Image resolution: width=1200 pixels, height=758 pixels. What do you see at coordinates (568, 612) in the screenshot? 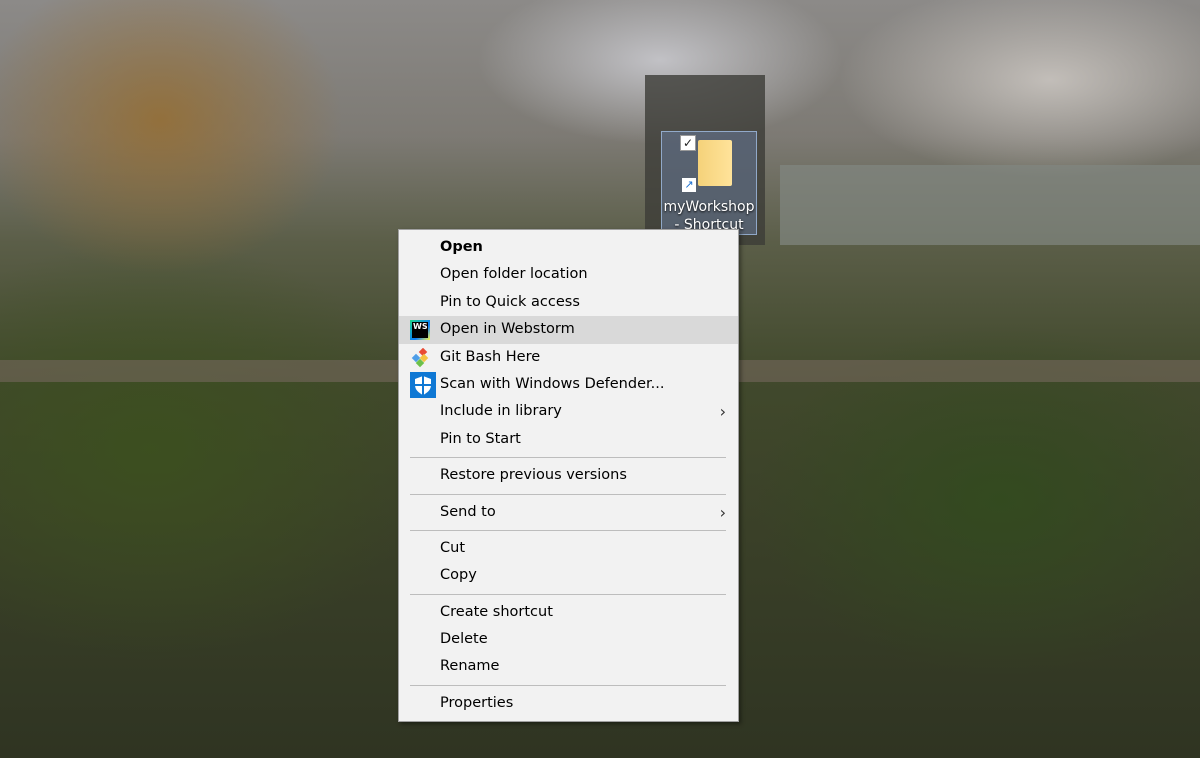
I see `menu-item-create-shortcut: Create shortcut` at bounding box center [568, 612].